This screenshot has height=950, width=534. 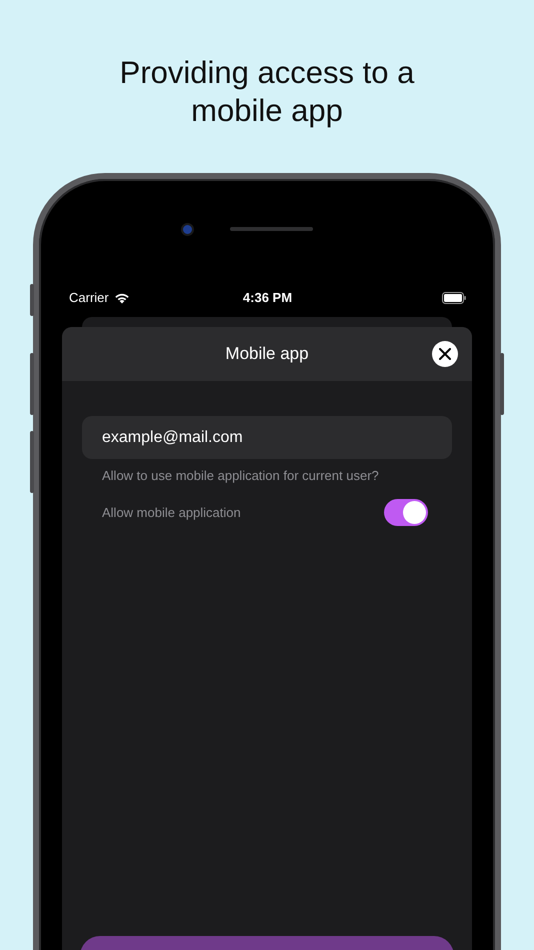 I want to click on question-text: Allow to use mobile application for current user?, so click(x=241, y=476).